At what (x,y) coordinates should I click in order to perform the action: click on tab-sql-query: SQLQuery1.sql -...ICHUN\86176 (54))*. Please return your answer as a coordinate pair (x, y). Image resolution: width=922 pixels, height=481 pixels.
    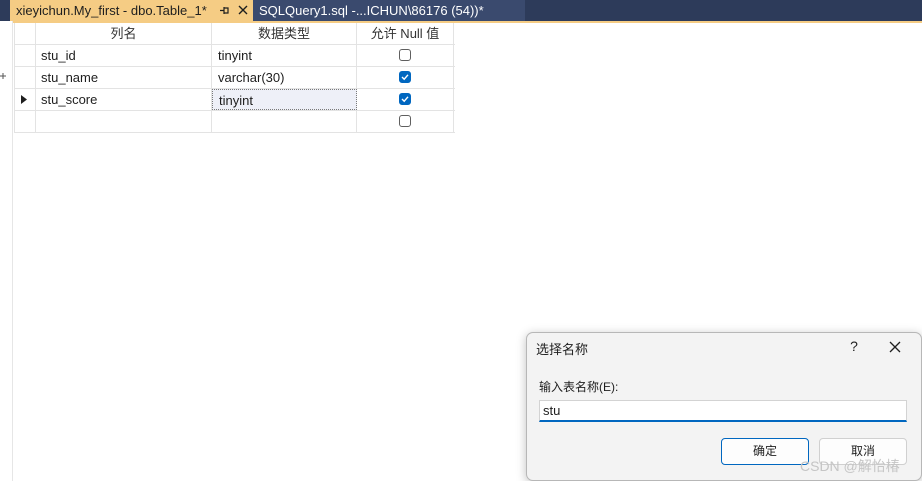
    Looking at the image, I should click on (389, 10).